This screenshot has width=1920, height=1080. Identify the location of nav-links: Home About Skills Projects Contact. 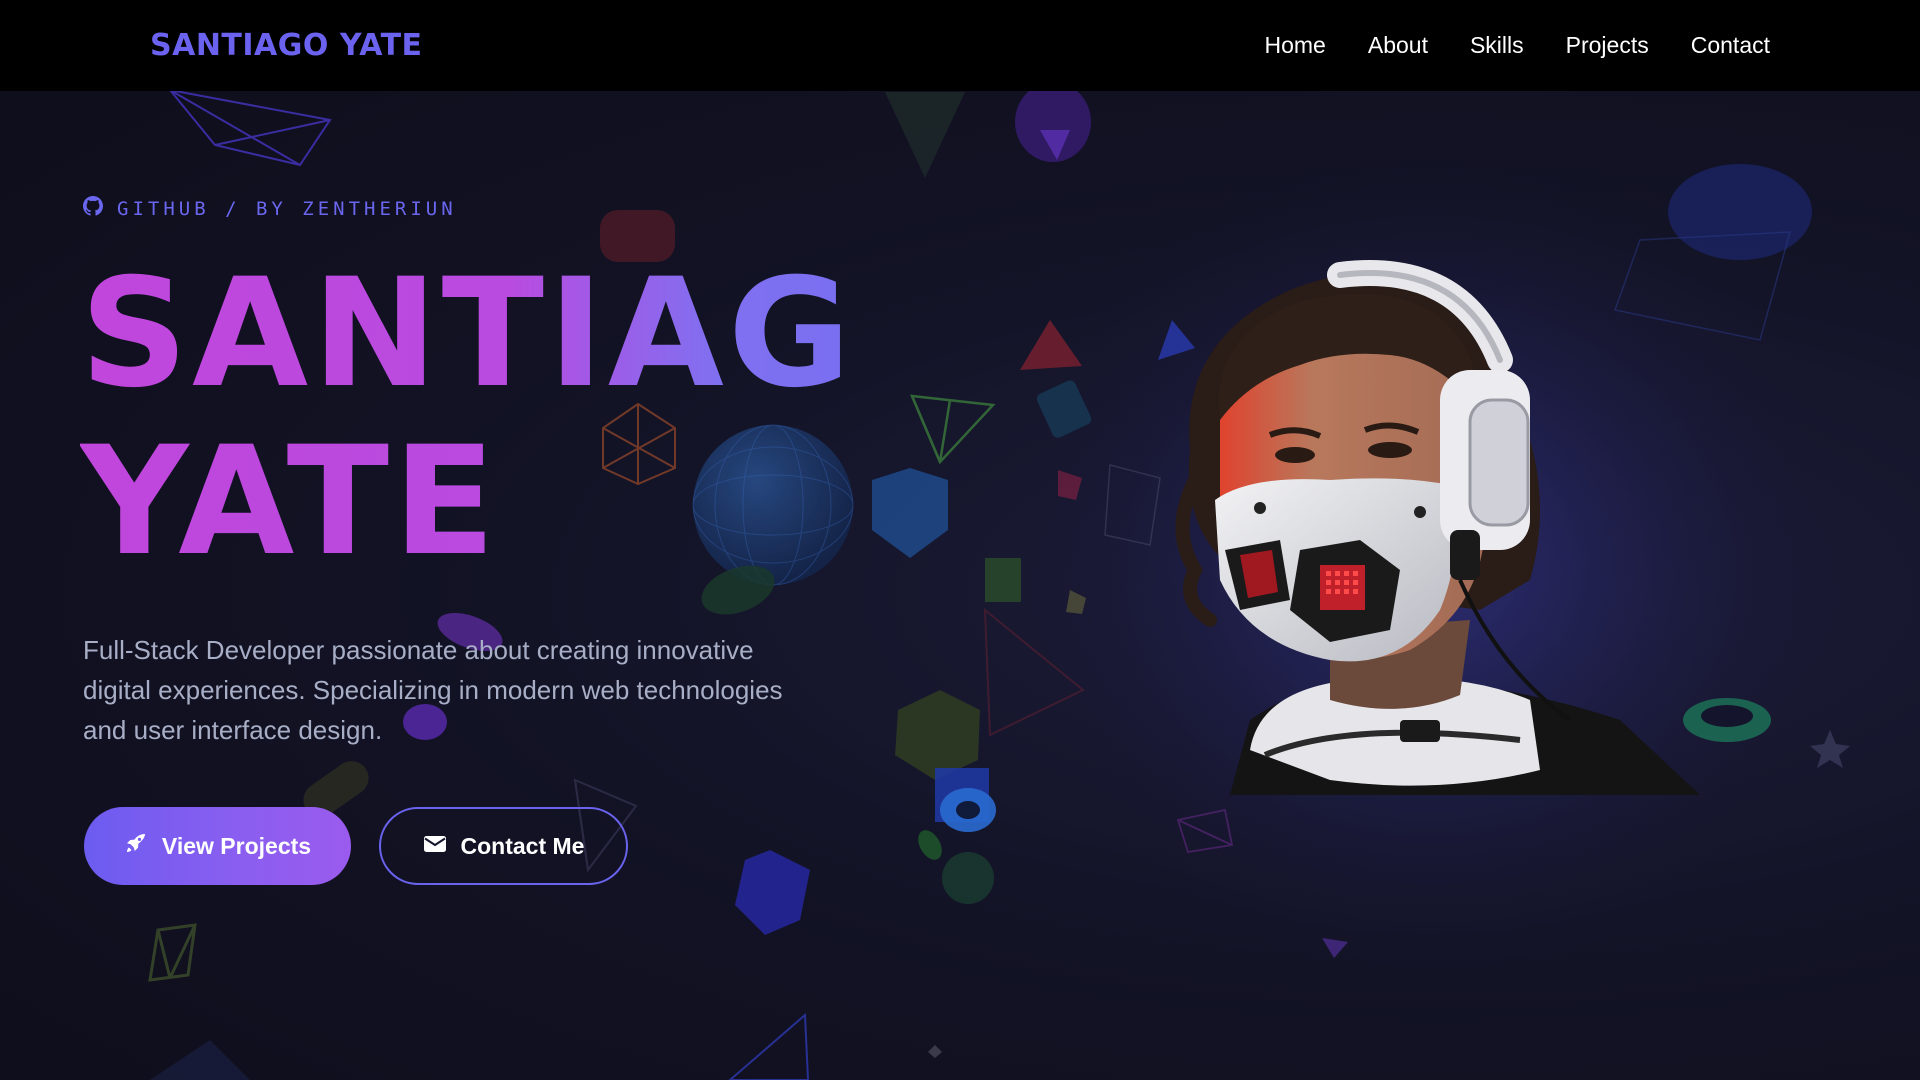
(1518, 45).